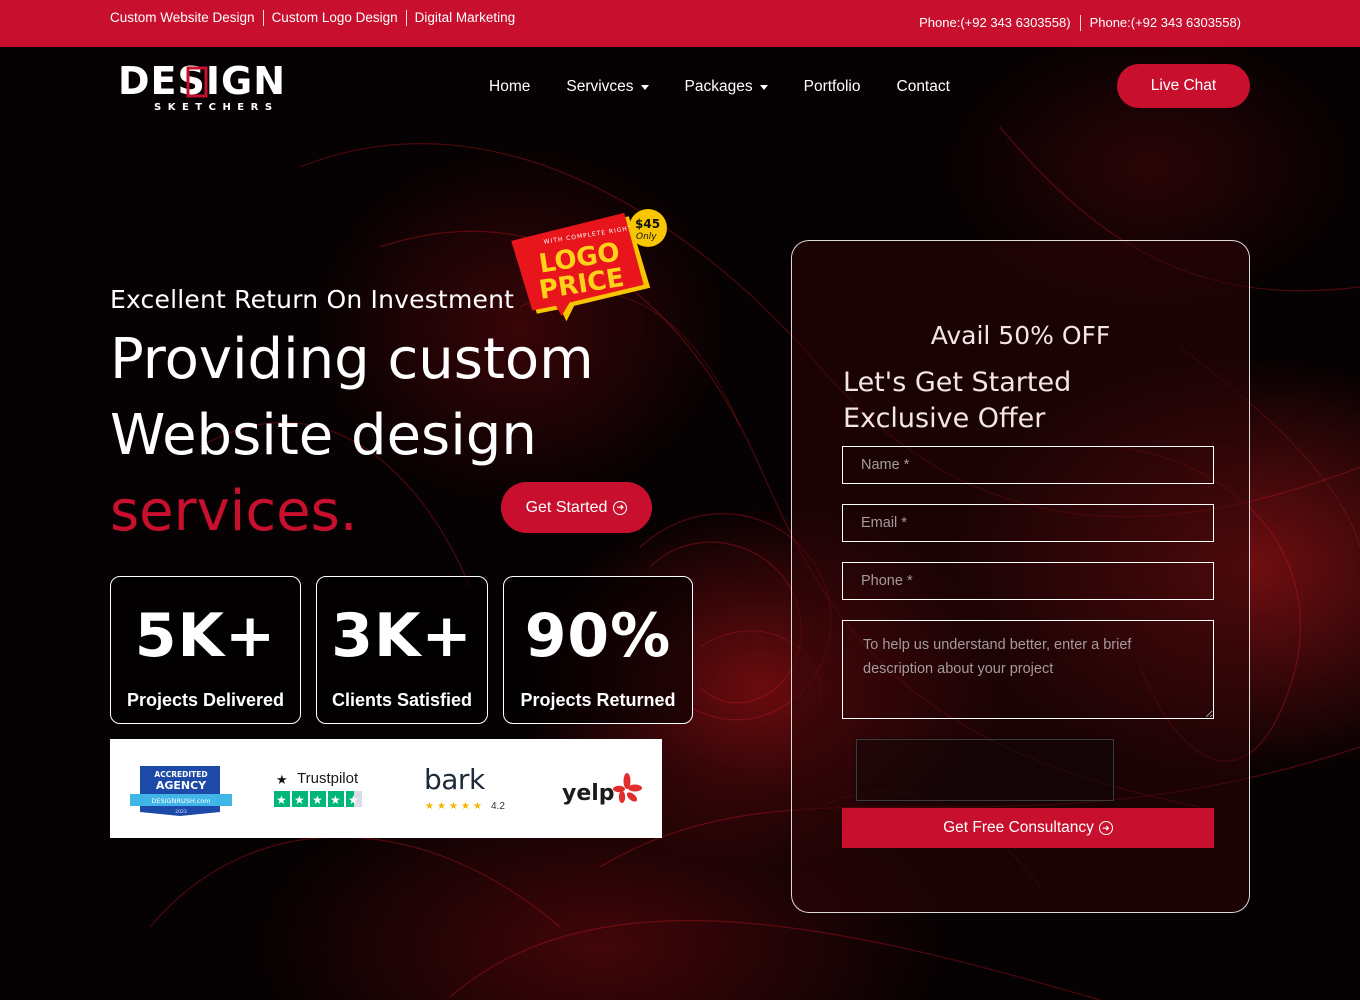 The height and width of the screenshot is (1000, 1360). I want to click on form-title-line-1: Let's Get Started, so click(957, 382).